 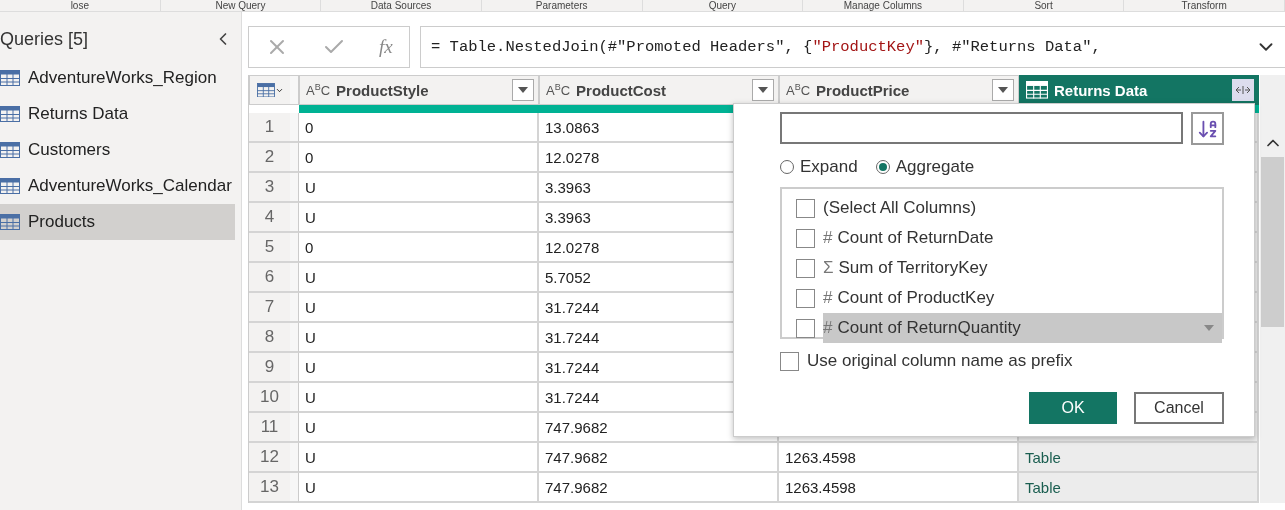 I want to click on ribbon-group-label: lose, so click(x=80, y=5).